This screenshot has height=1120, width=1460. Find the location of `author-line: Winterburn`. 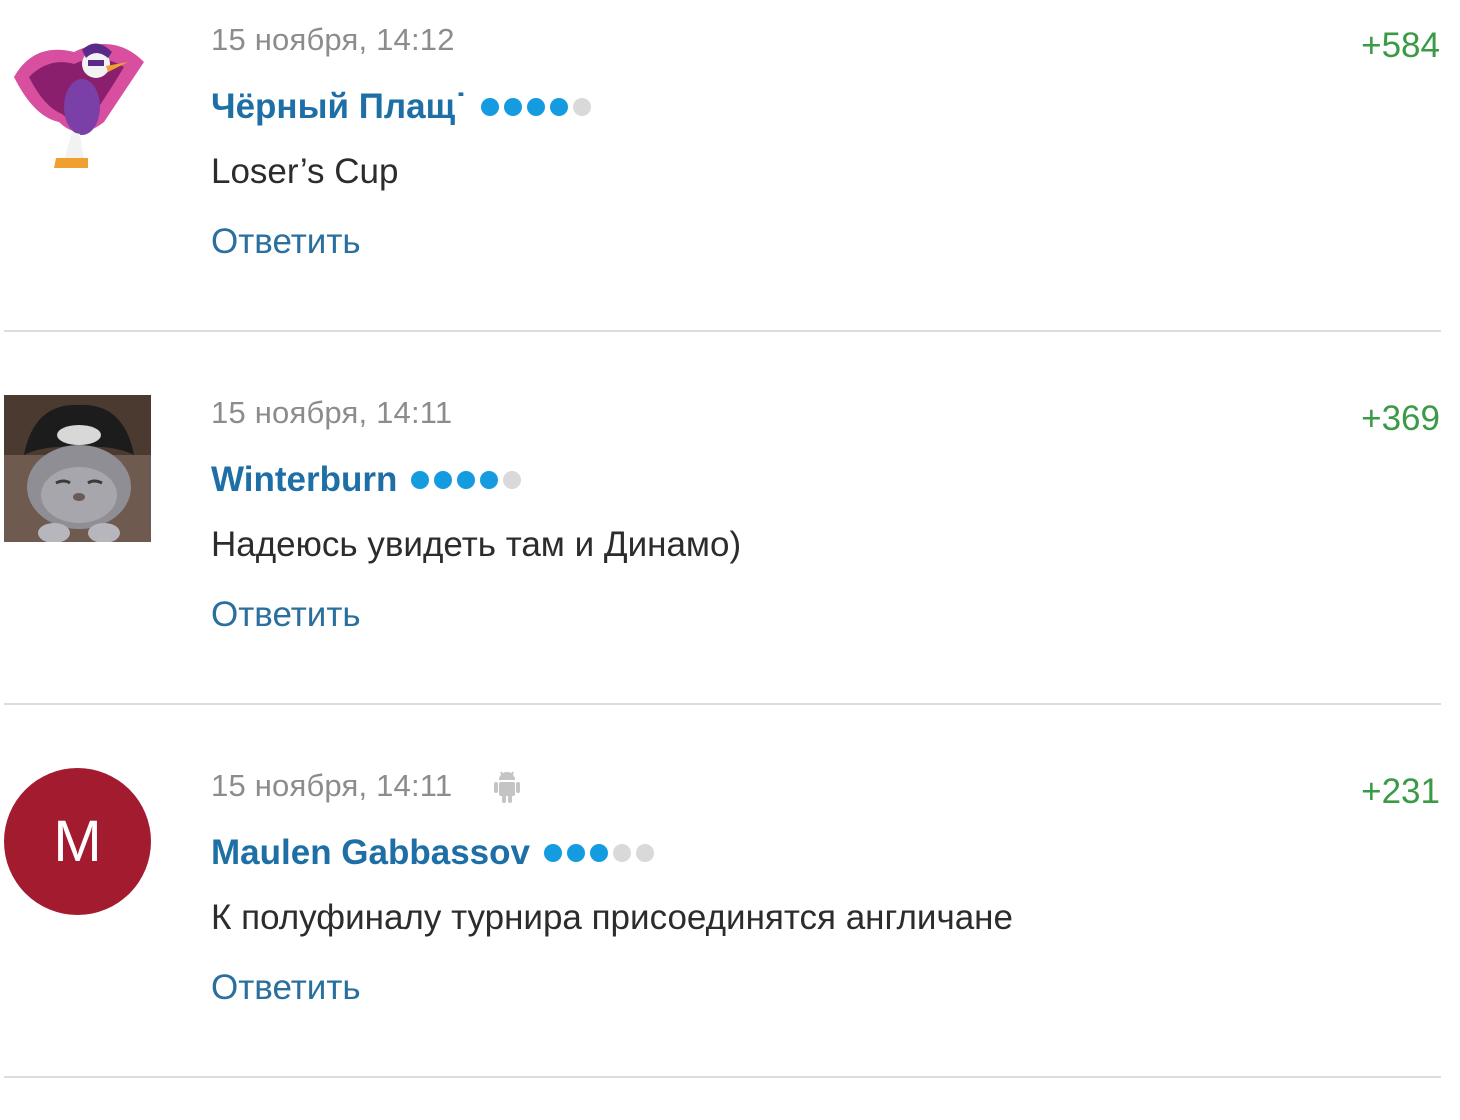

author-line: Winterburn is located at coordinates (366, 480).